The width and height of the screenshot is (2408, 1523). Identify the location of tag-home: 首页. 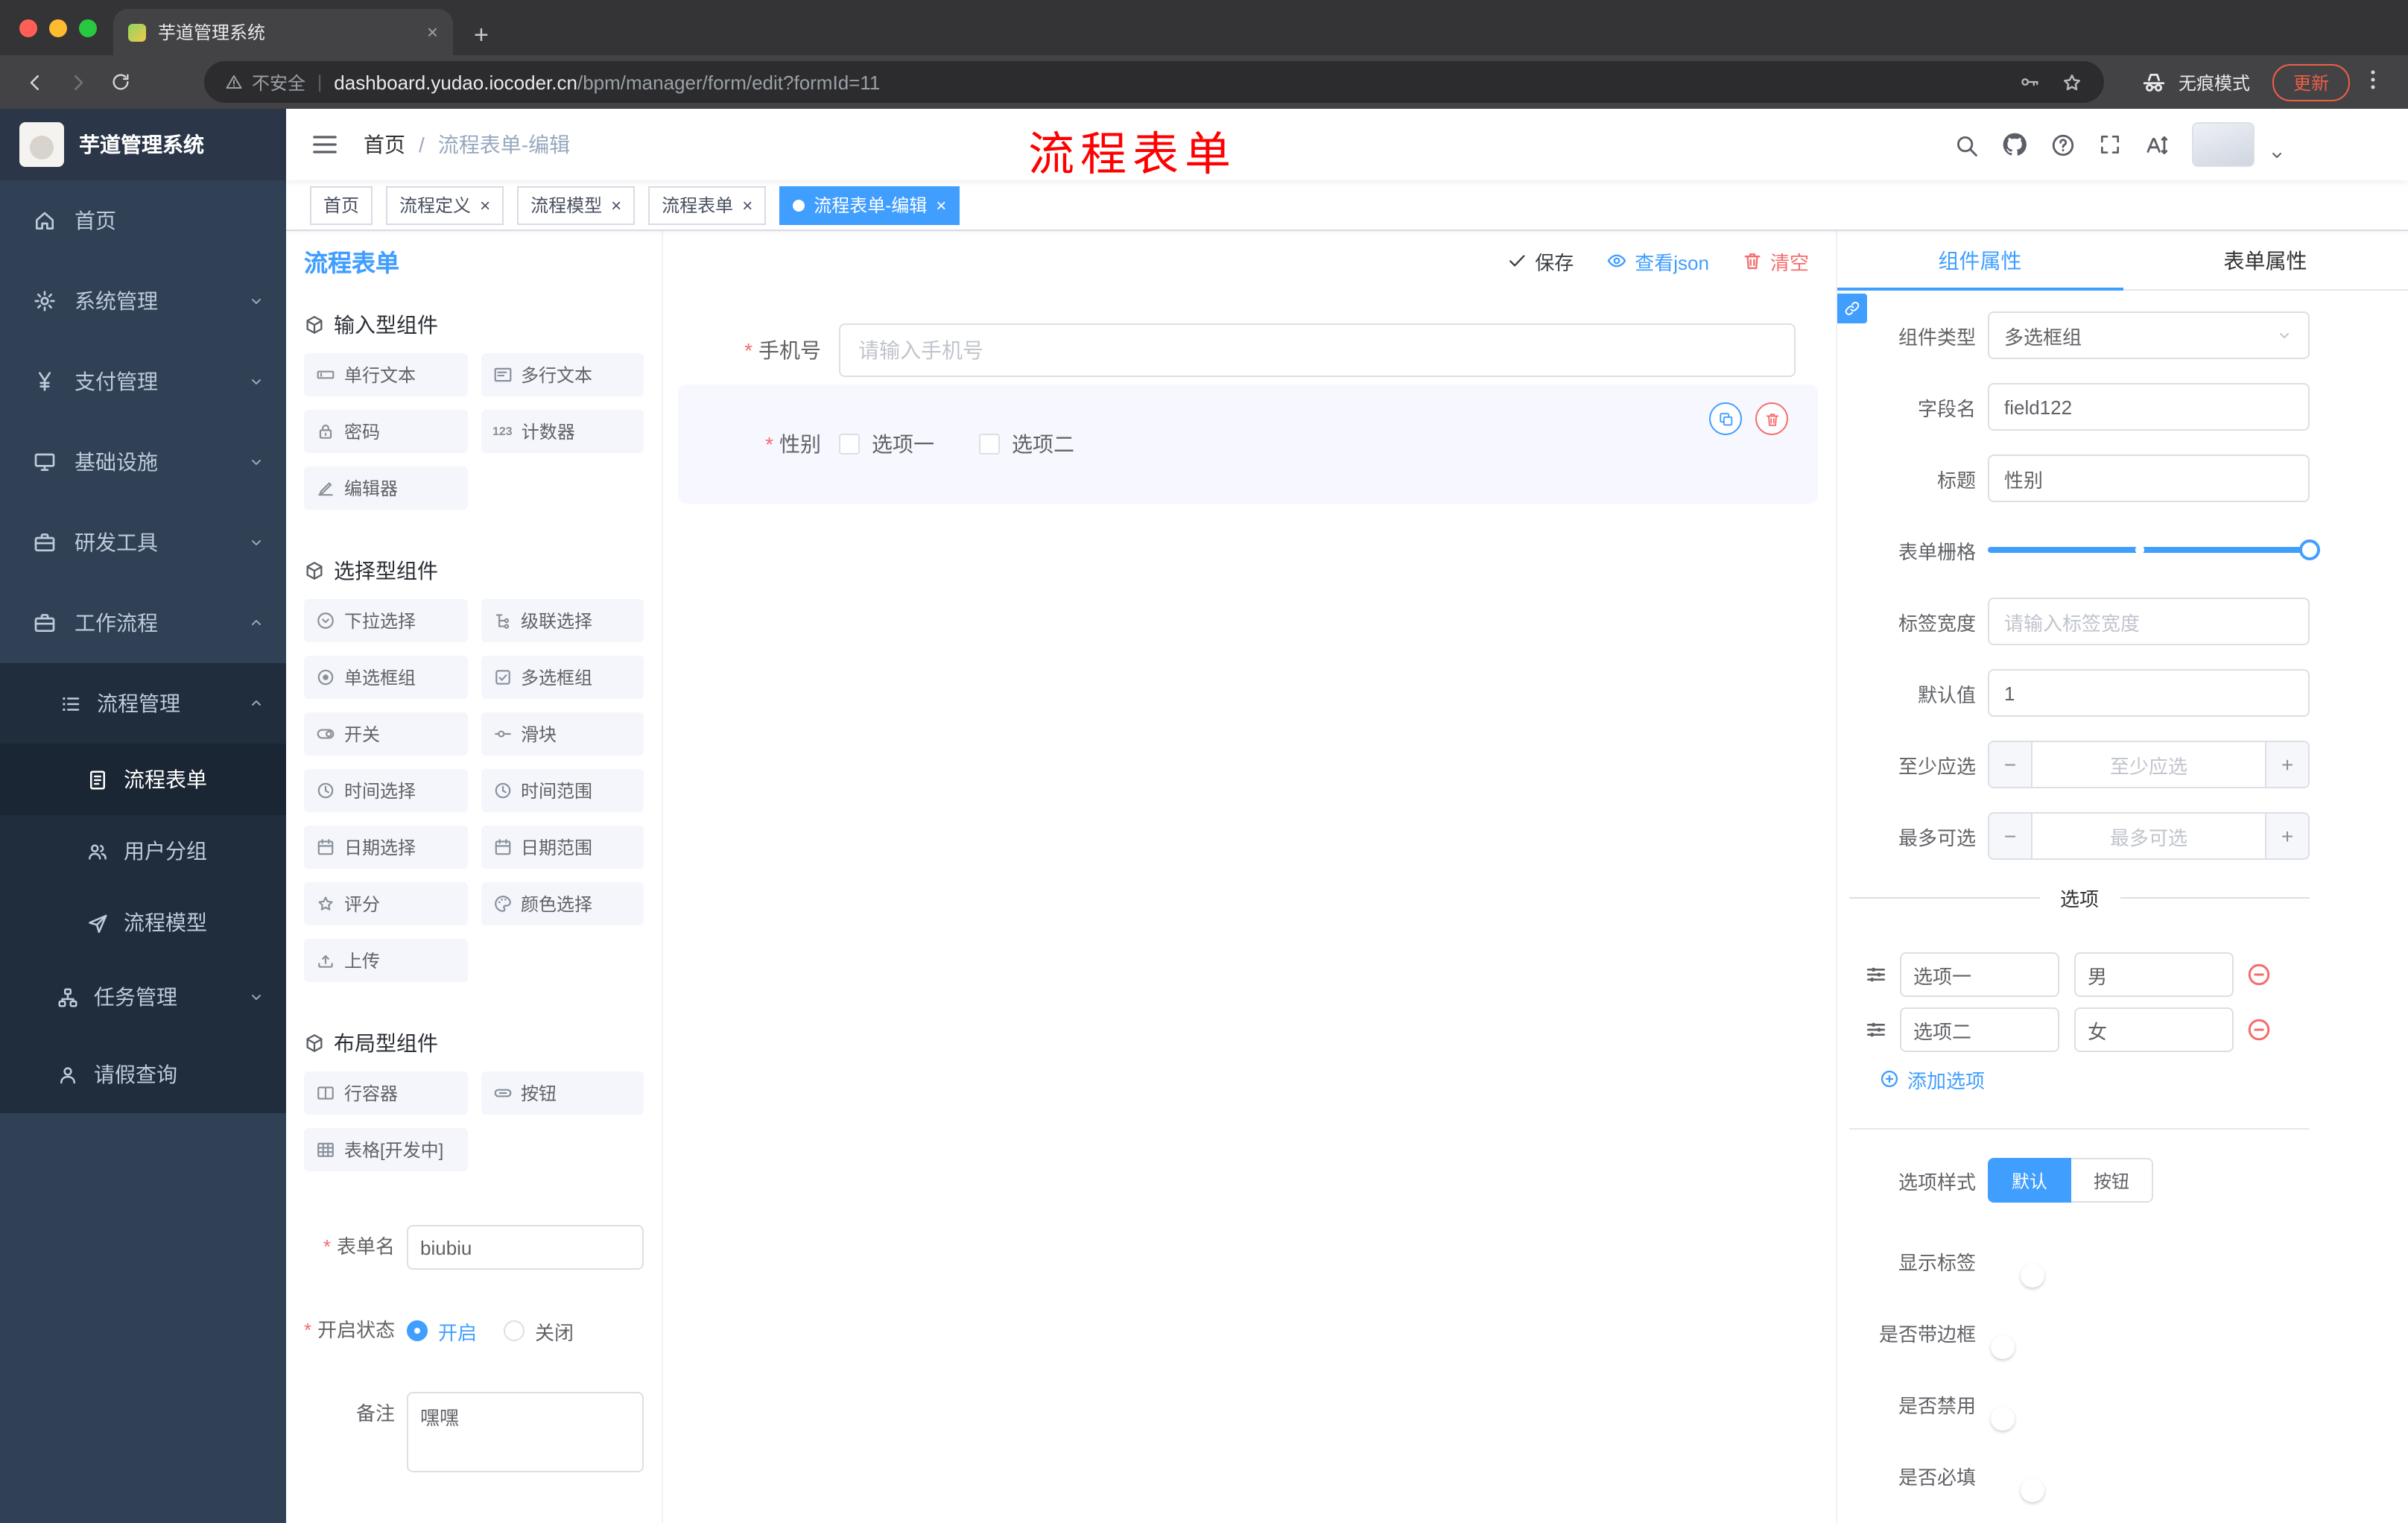
(341, 205).